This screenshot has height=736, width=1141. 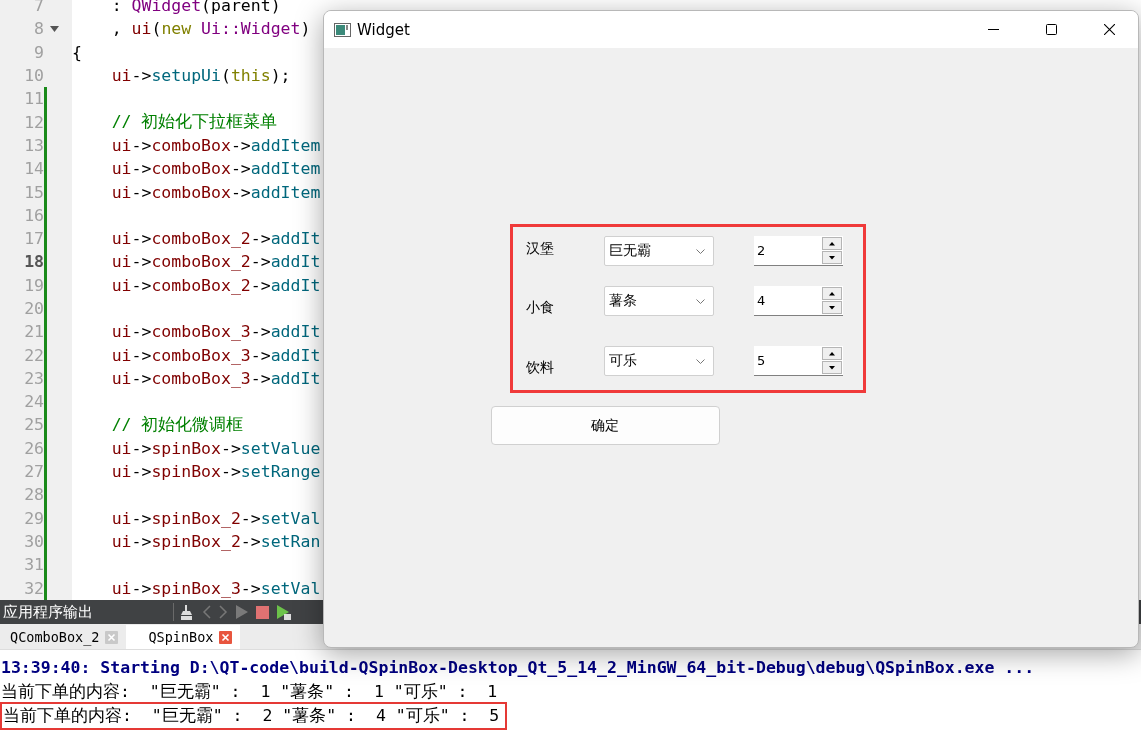 I want to click on line-number: 19, so click(x=34, y=285).